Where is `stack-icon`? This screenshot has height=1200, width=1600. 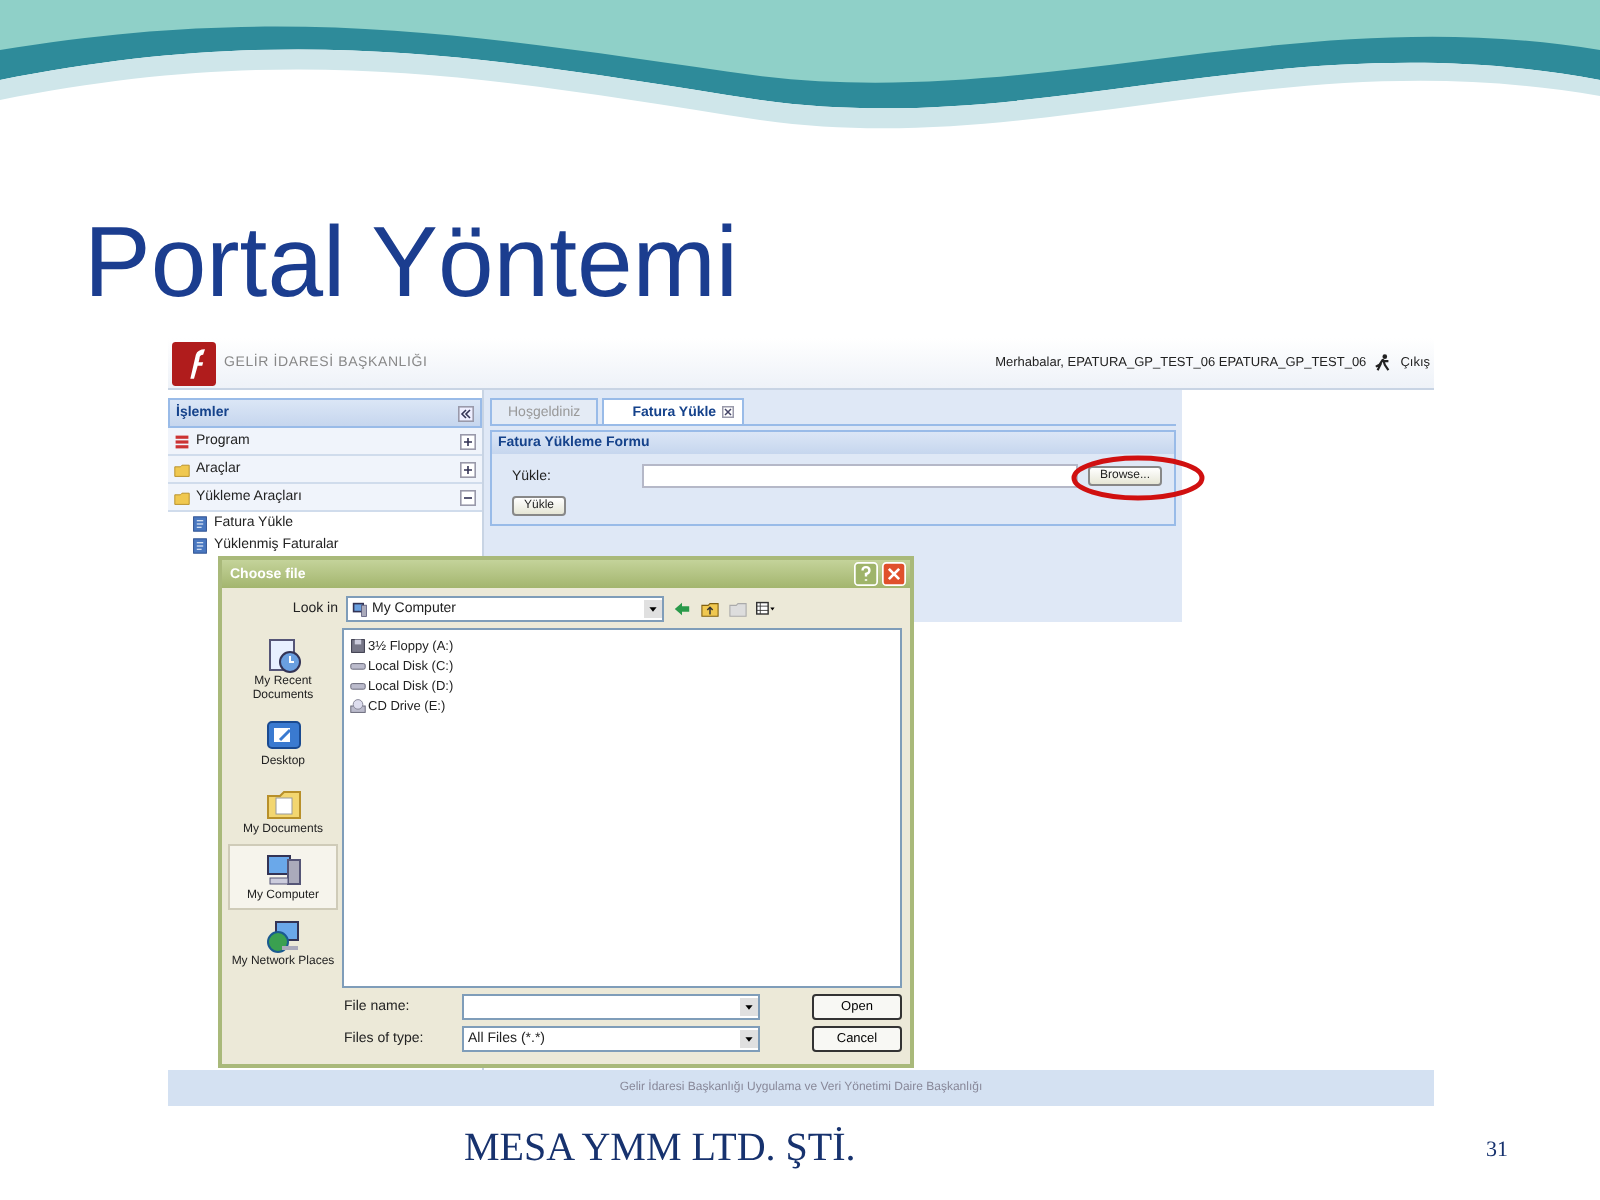 stack-icon is located at coordinates (182, 441).